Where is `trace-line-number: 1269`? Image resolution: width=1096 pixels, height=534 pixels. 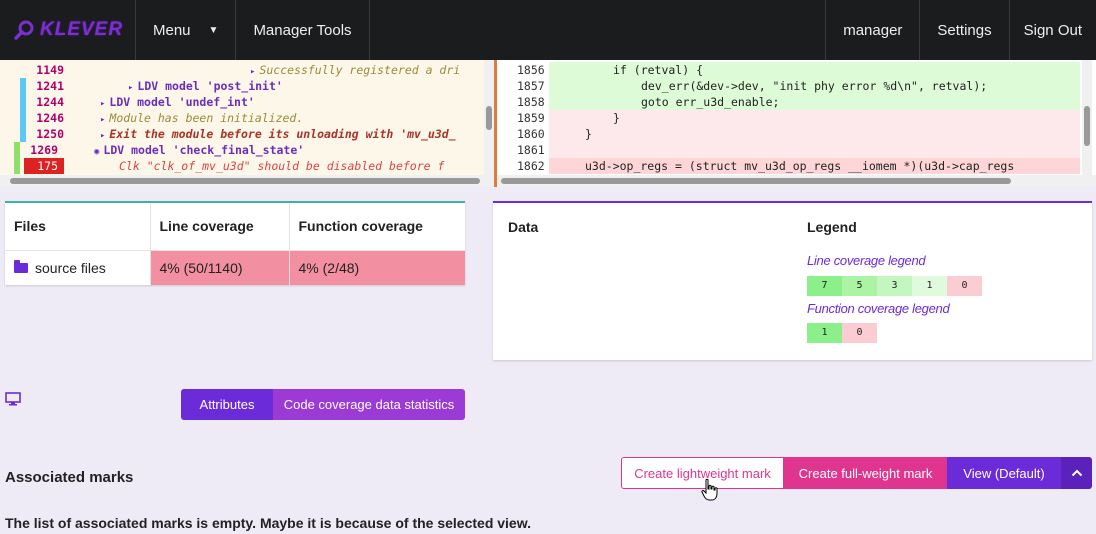 trace-line-number: 1269 is located at coordinates (44, 150).